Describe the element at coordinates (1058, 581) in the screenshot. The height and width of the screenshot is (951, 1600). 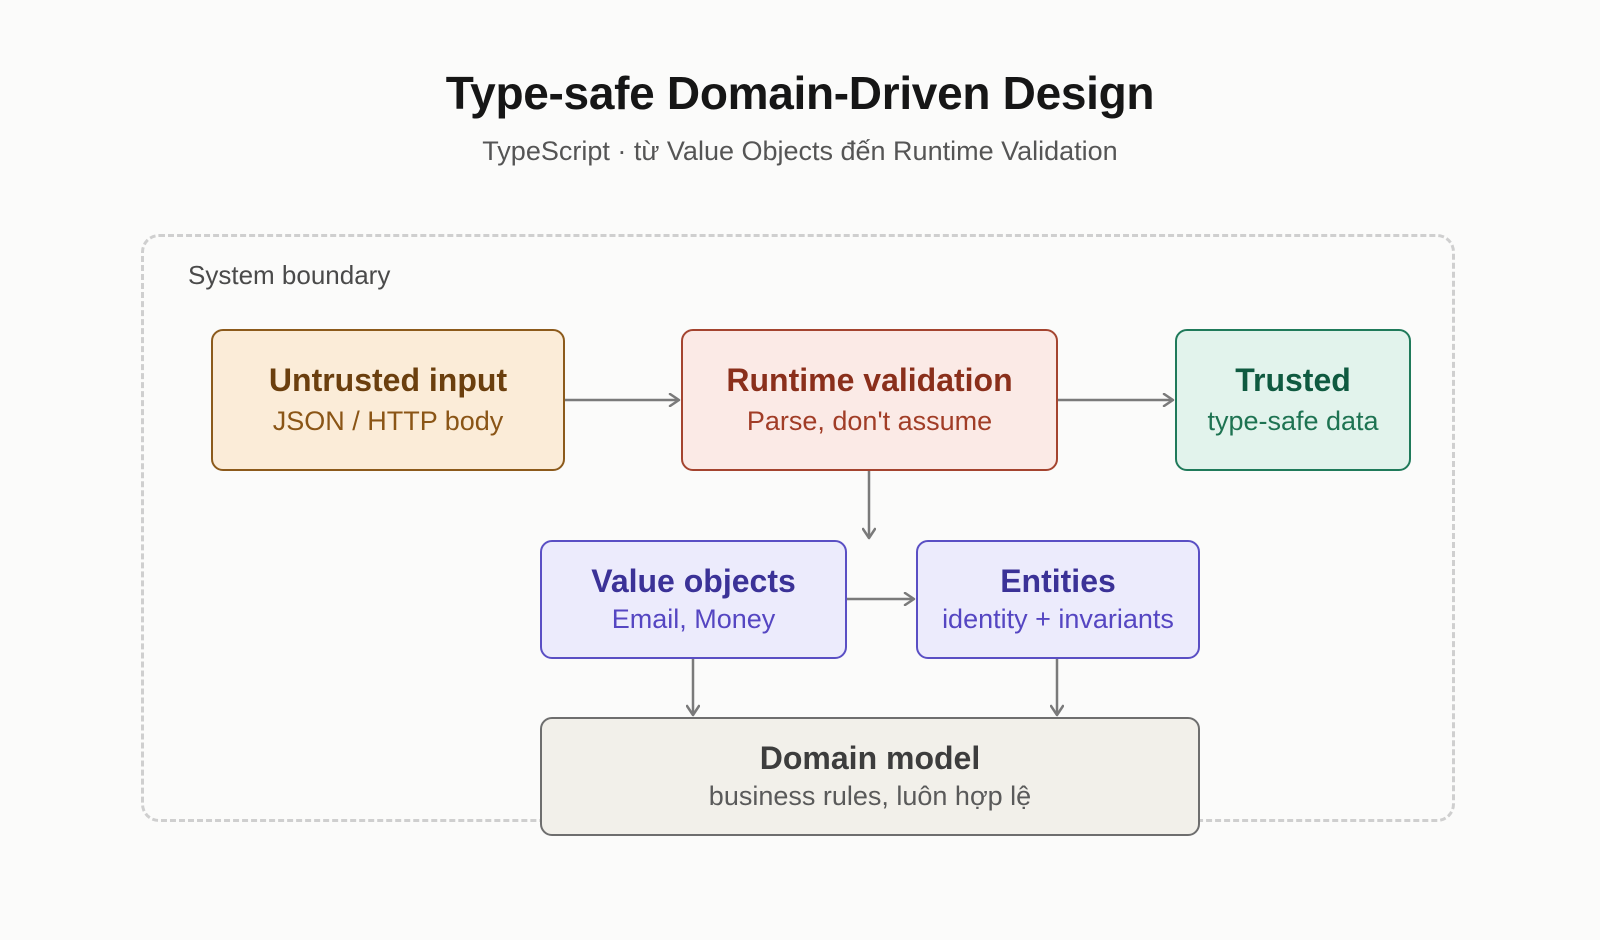
I see `node-entities-title: Entities` at that location.